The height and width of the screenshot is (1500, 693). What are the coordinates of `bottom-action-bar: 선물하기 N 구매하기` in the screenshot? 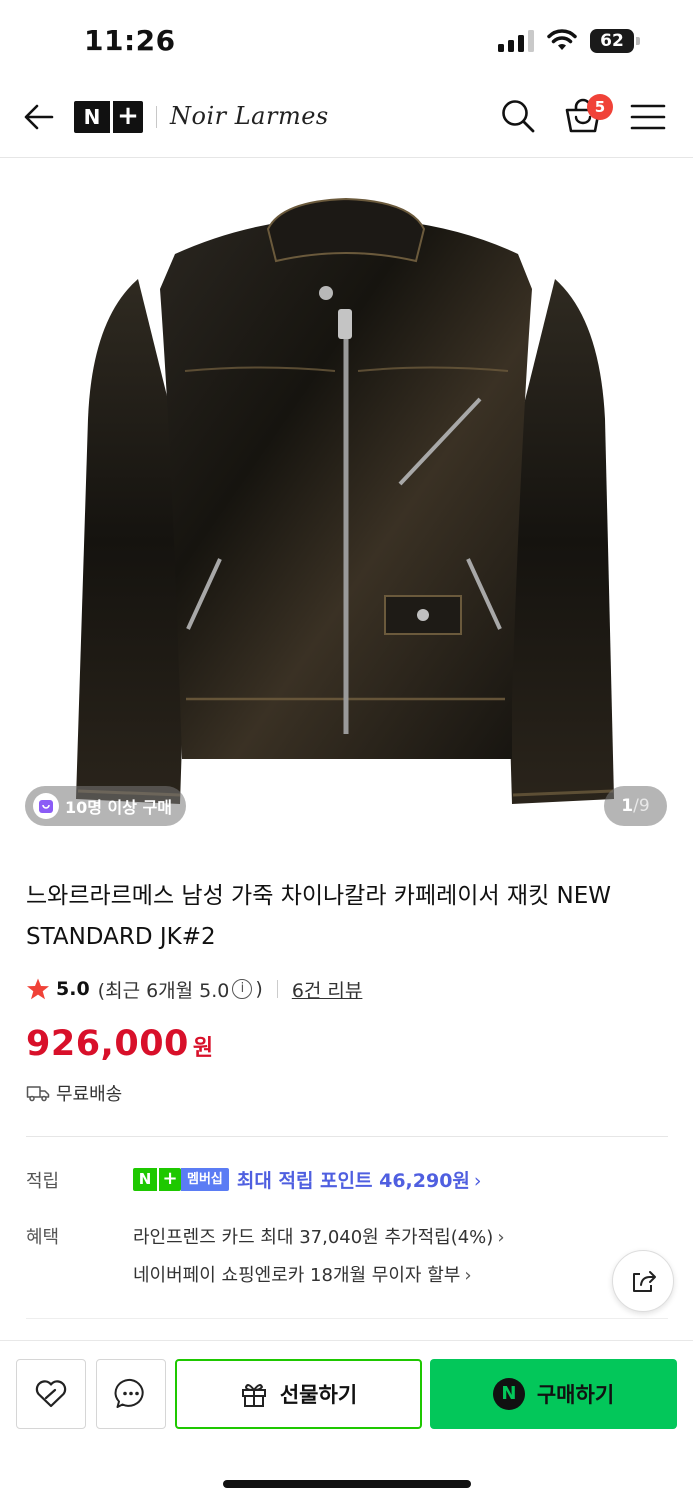 It's located at (346, 1420).